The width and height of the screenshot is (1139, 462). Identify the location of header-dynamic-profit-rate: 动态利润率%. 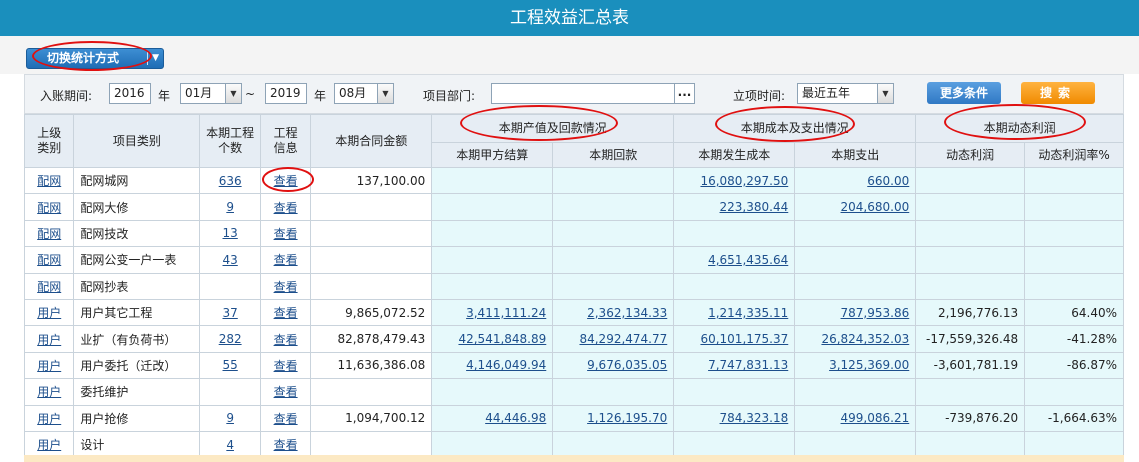
(1074, 155).